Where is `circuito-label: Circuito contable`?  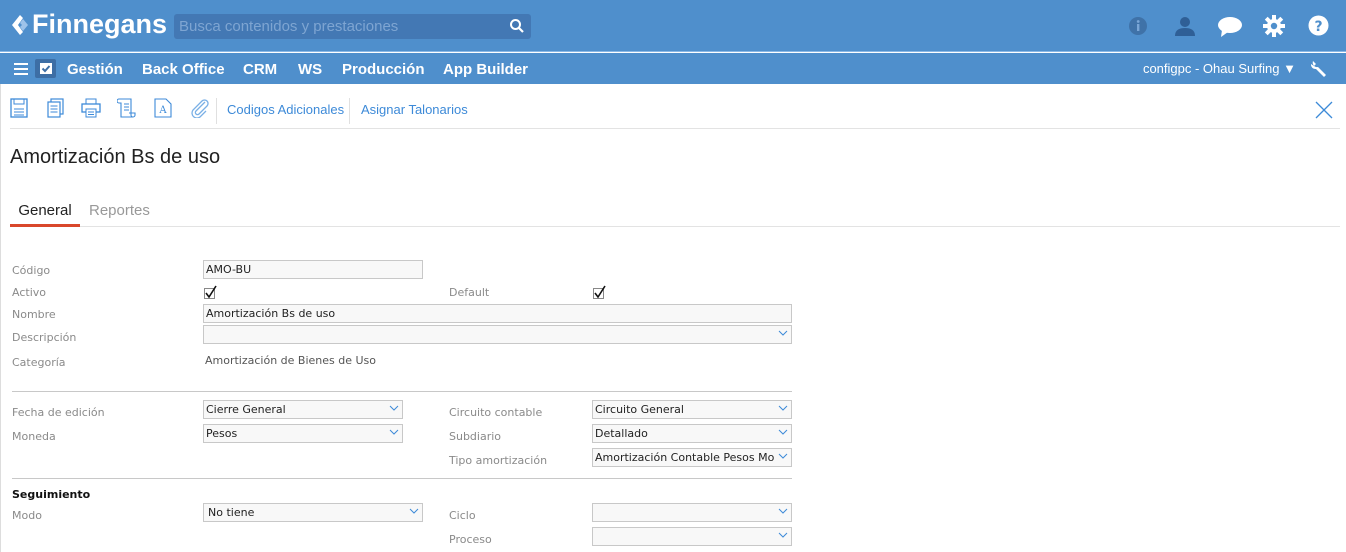
circuito-label: Circuito contable is located at coordinates (496, 412).